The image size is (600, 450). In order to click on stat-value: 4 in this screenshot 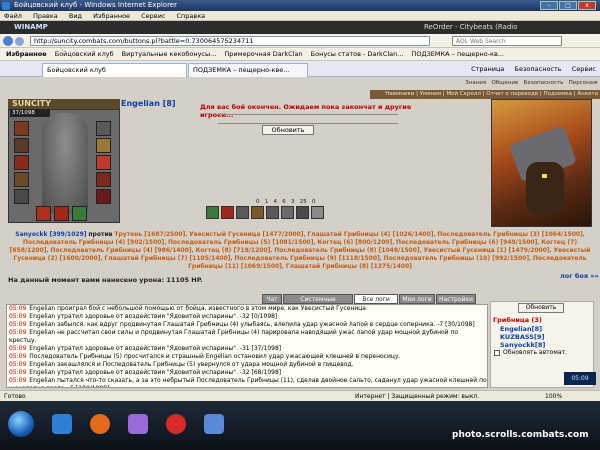, I will do `click(275, 202)`.